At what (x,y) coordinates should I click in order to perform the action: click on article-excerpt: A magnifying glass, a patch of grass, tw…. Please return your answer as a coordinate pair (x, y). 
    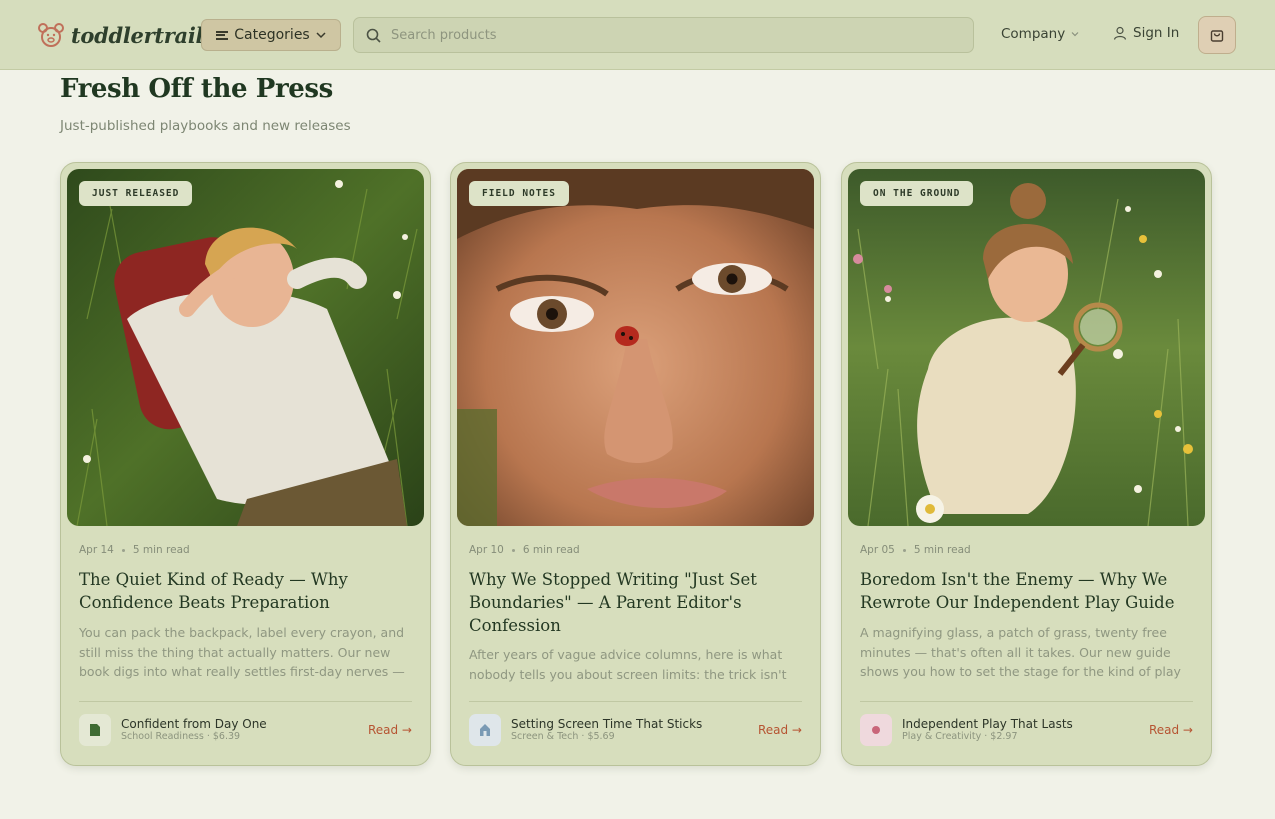
    Looking at the image, I should click on (1020, 652).